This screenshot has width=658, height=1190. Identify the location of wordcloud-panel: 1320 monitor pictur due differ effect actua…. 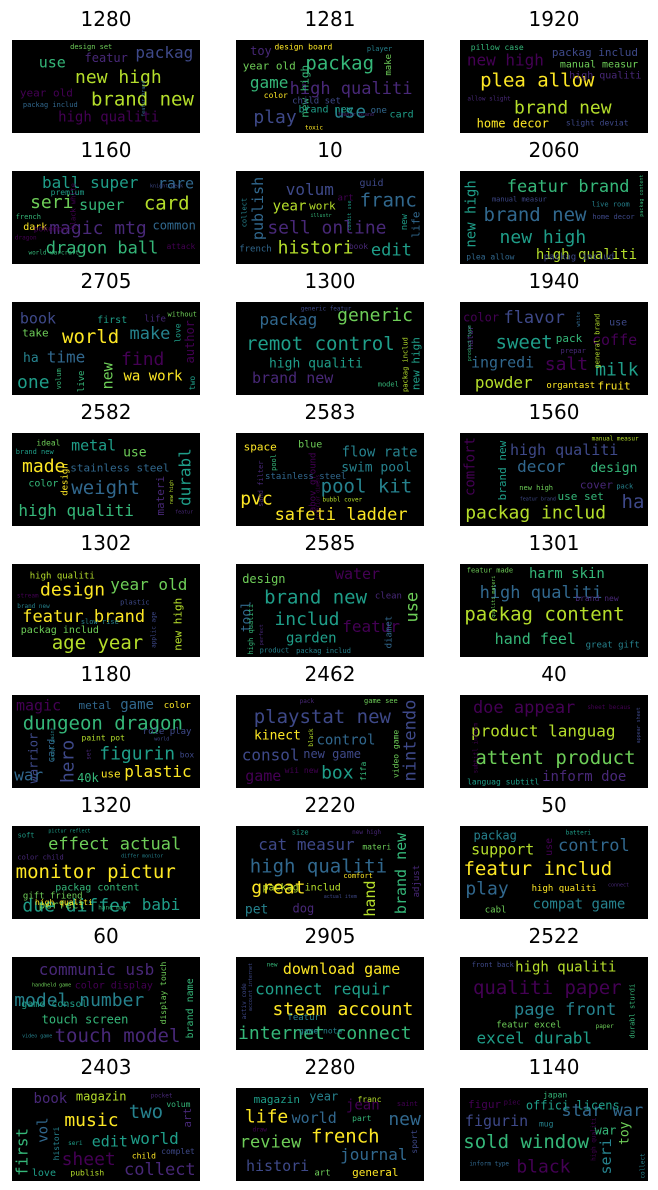
(106, 855).